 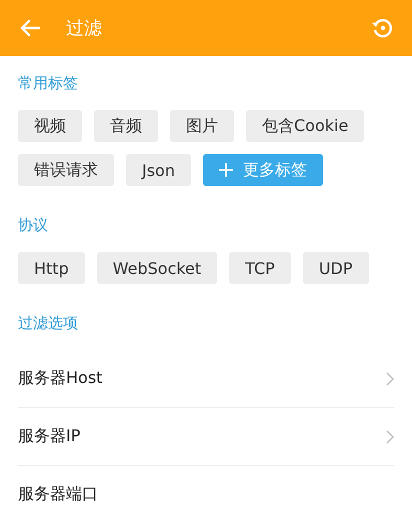 I want to click on tag-chip: Json, so click(x=158, y=170).